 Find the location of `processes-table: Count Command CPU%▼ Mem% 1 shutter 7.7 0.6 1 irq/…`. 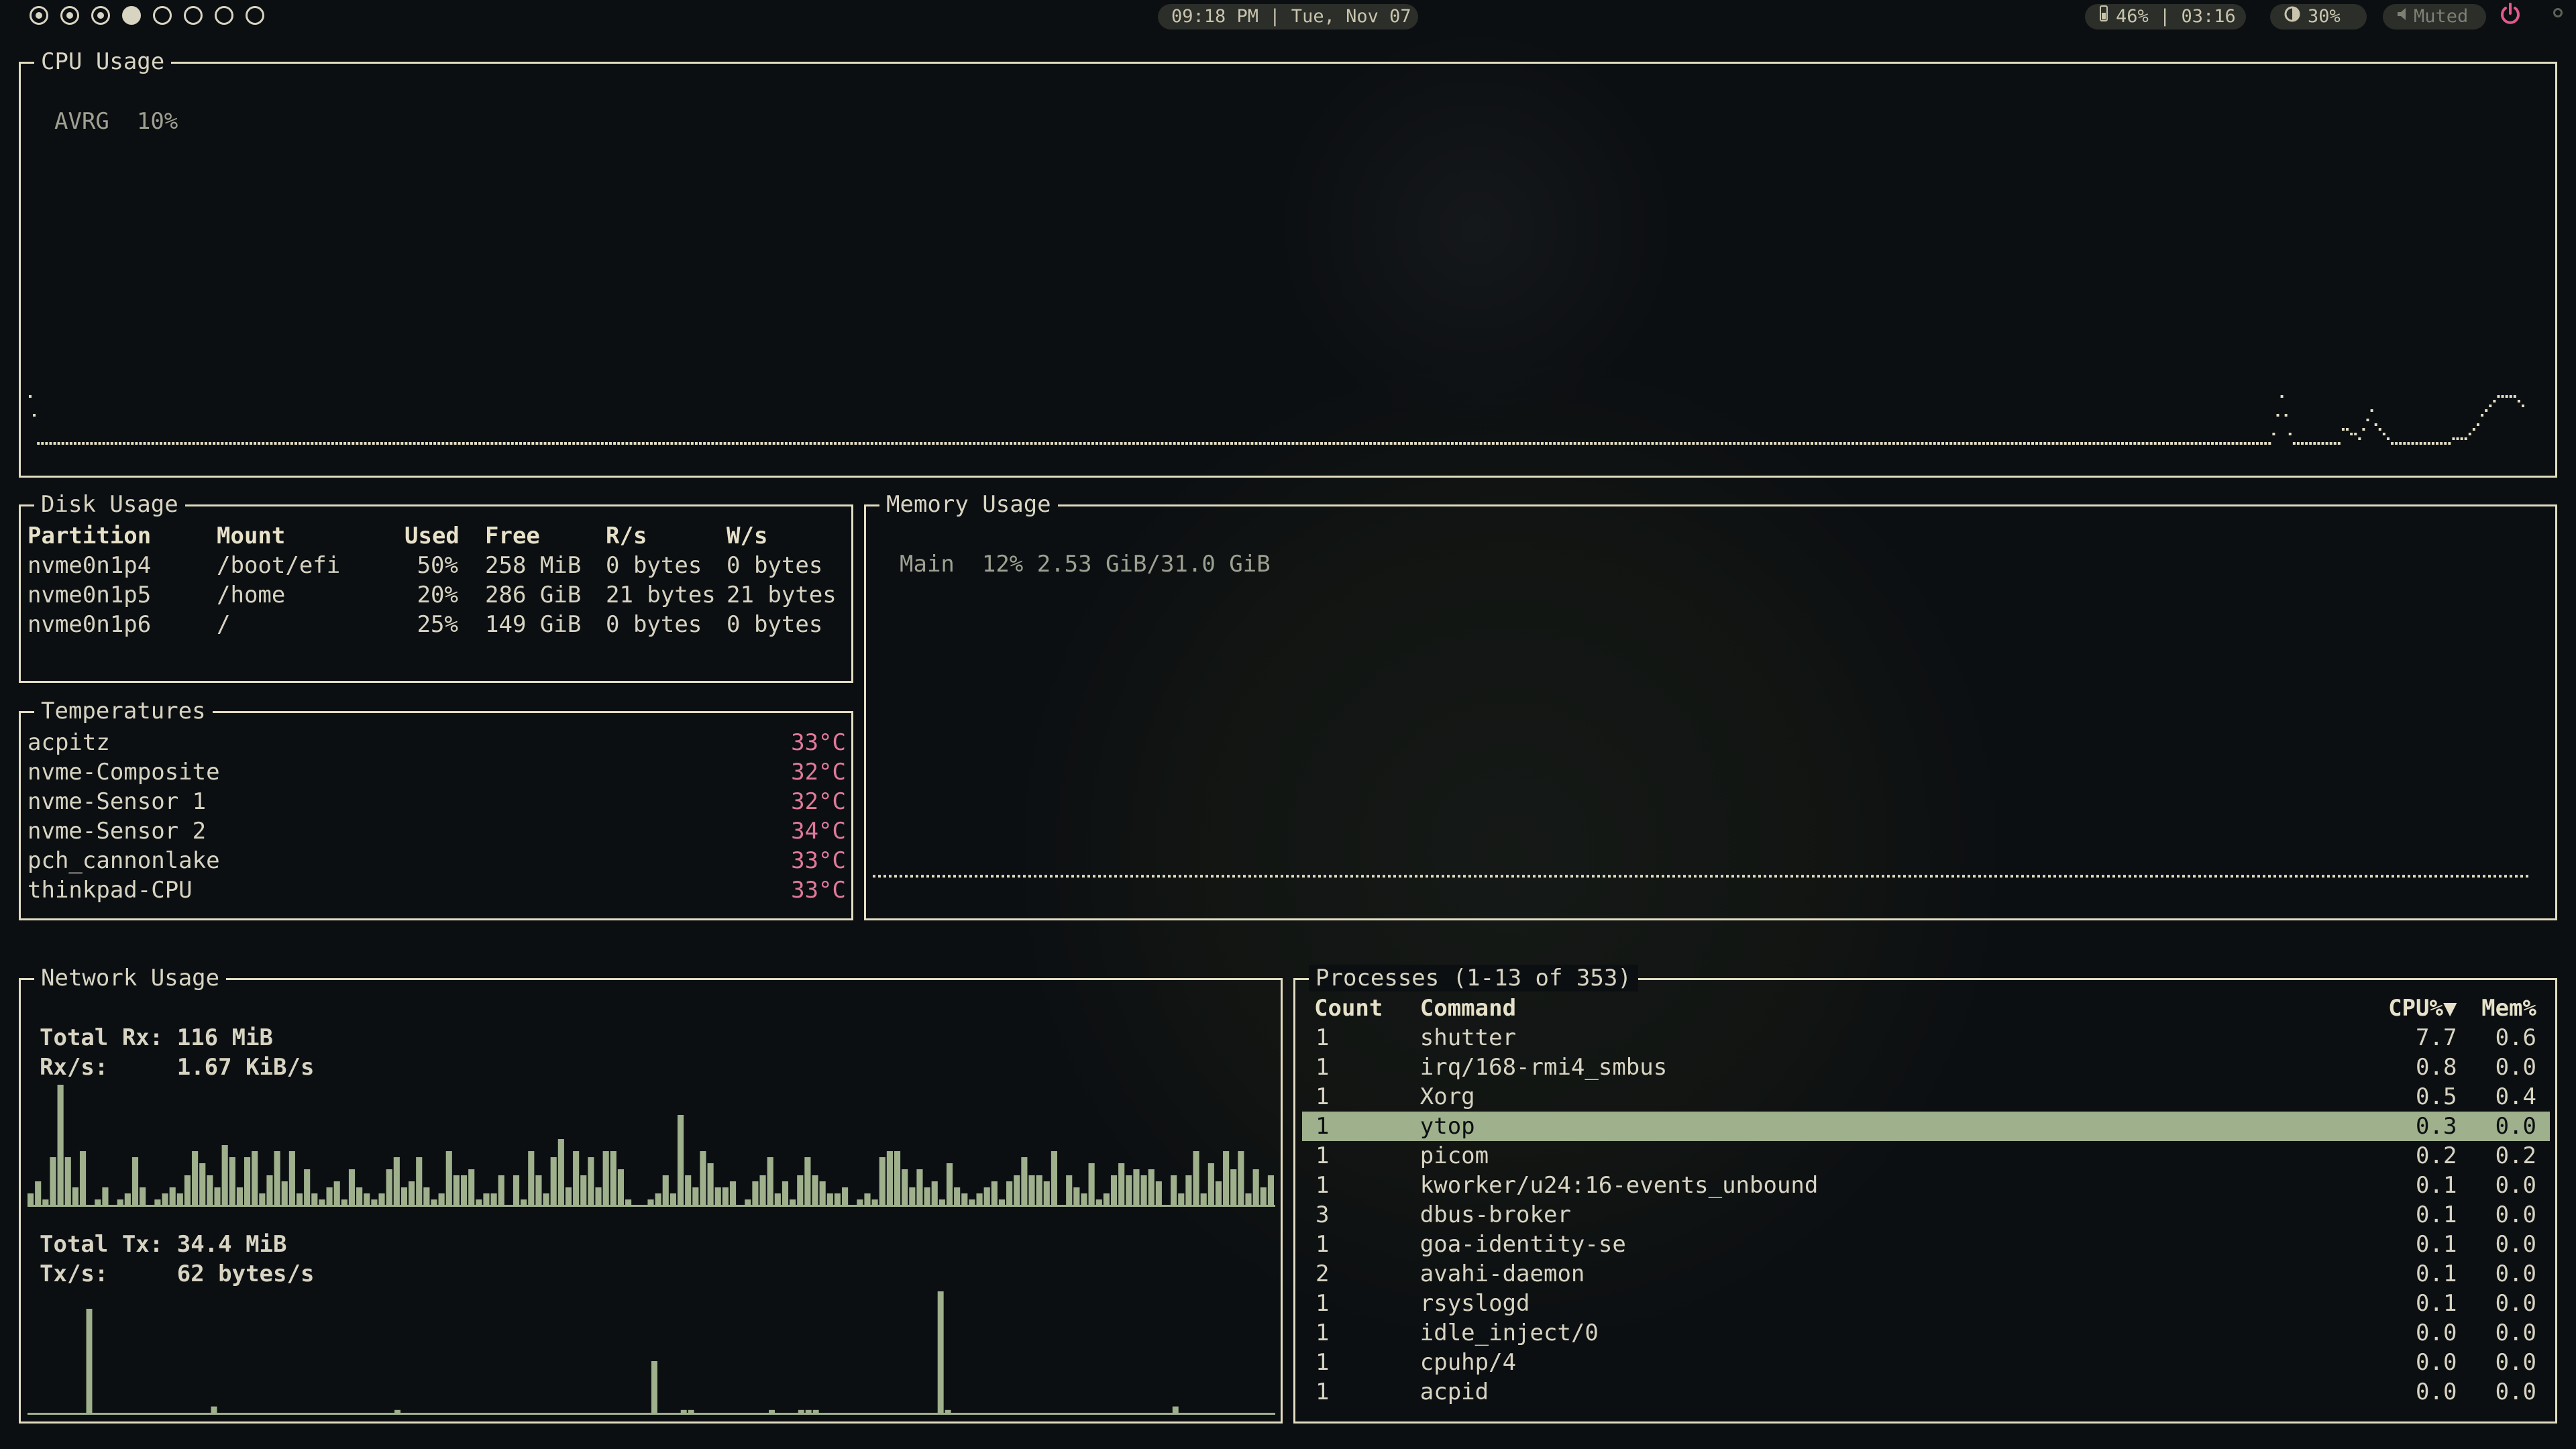

processes-table: Count Command CPU%▼ Mem% 1 shutter 7.7 0.6 1 irq/… is located at coordinates (1926, 1200).